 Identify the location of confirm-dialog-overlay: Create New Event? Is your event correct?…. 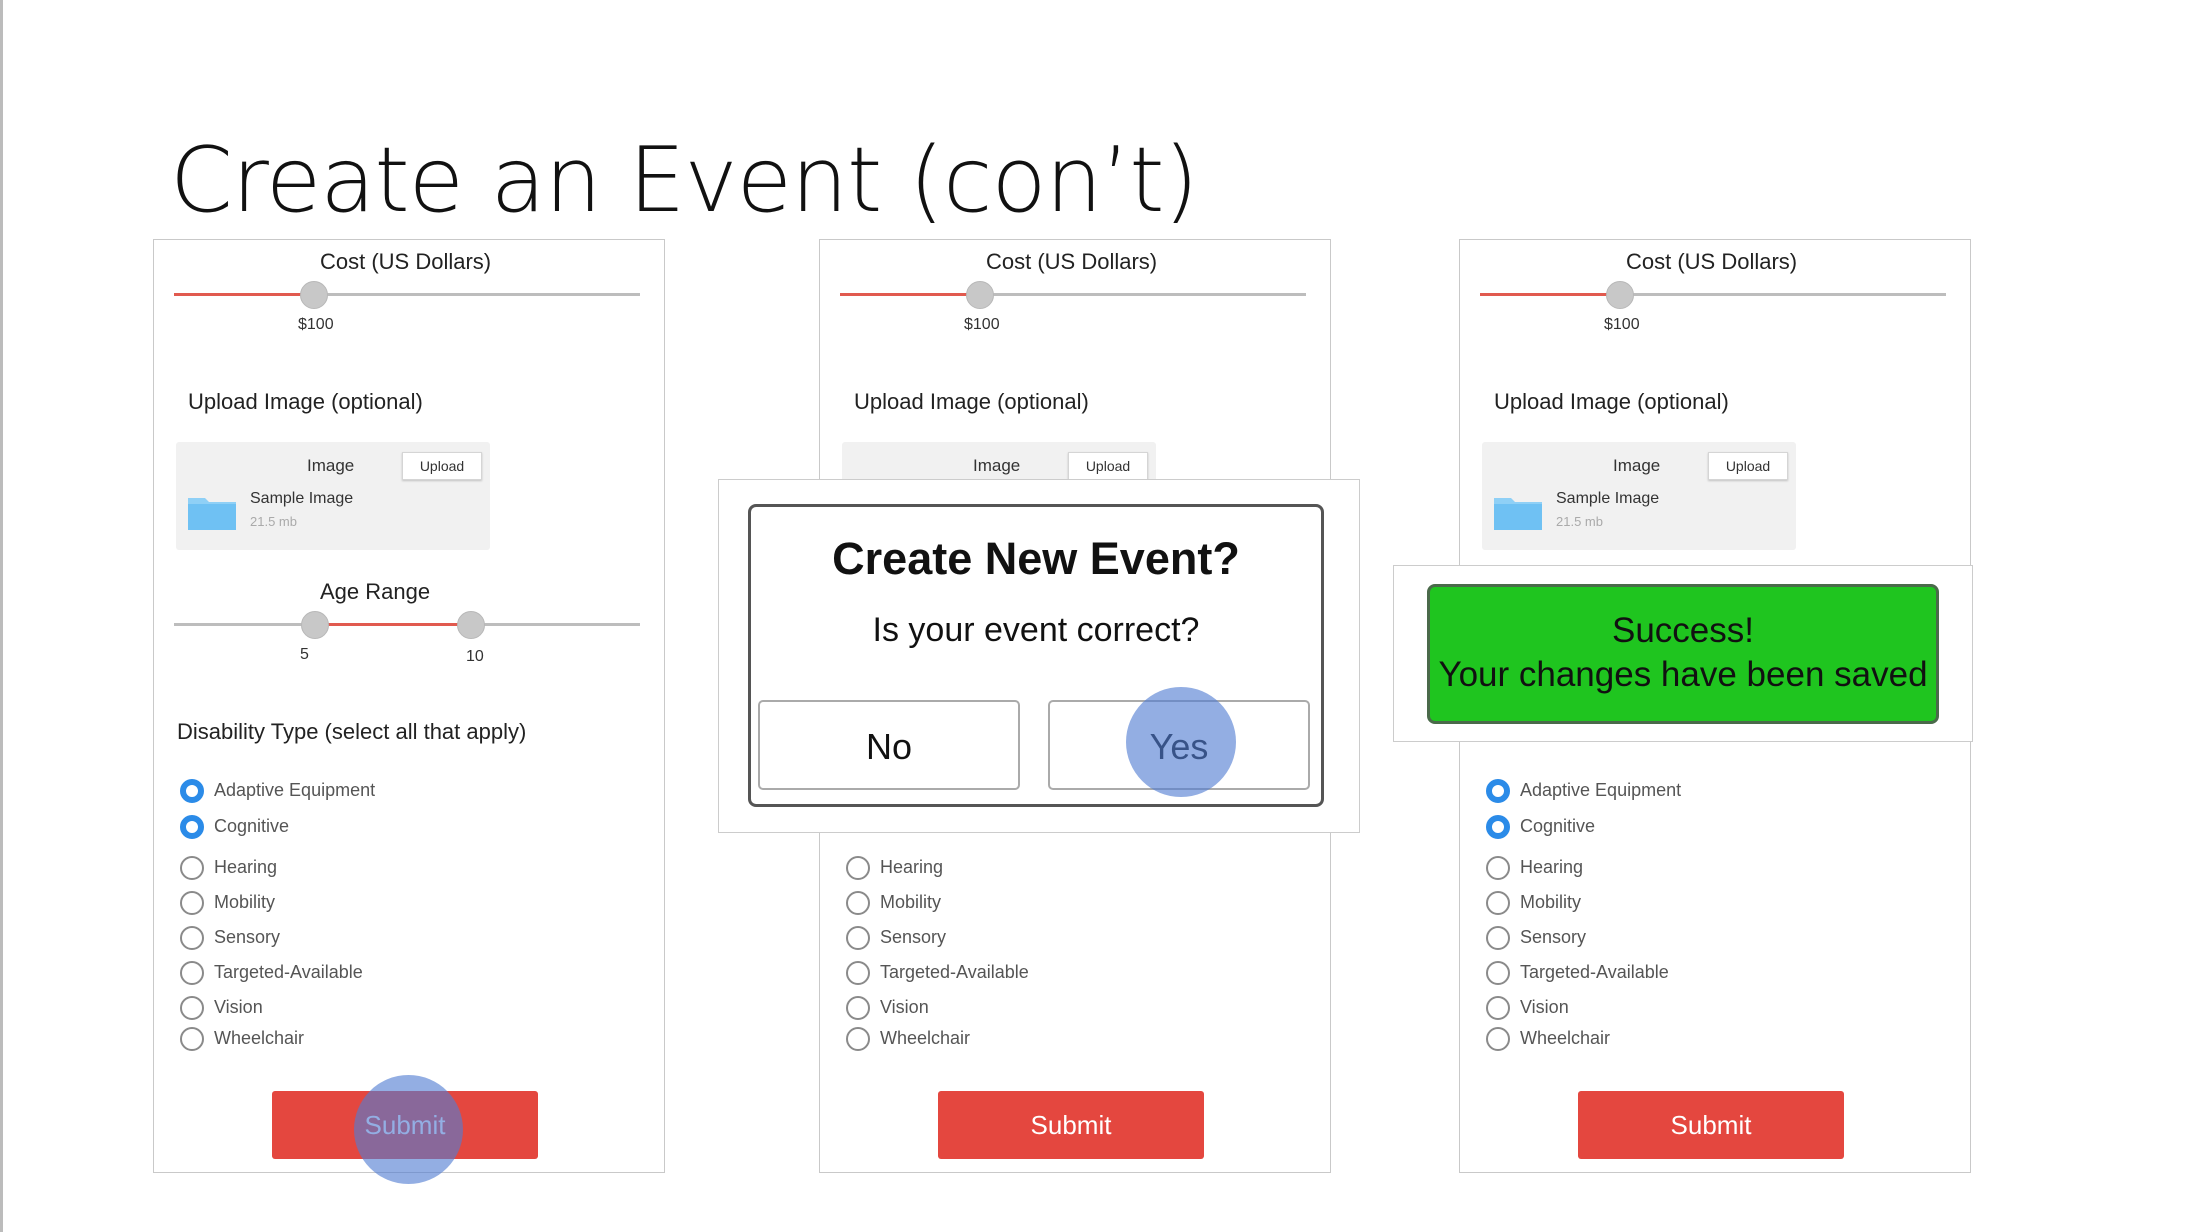
(1039, 656).